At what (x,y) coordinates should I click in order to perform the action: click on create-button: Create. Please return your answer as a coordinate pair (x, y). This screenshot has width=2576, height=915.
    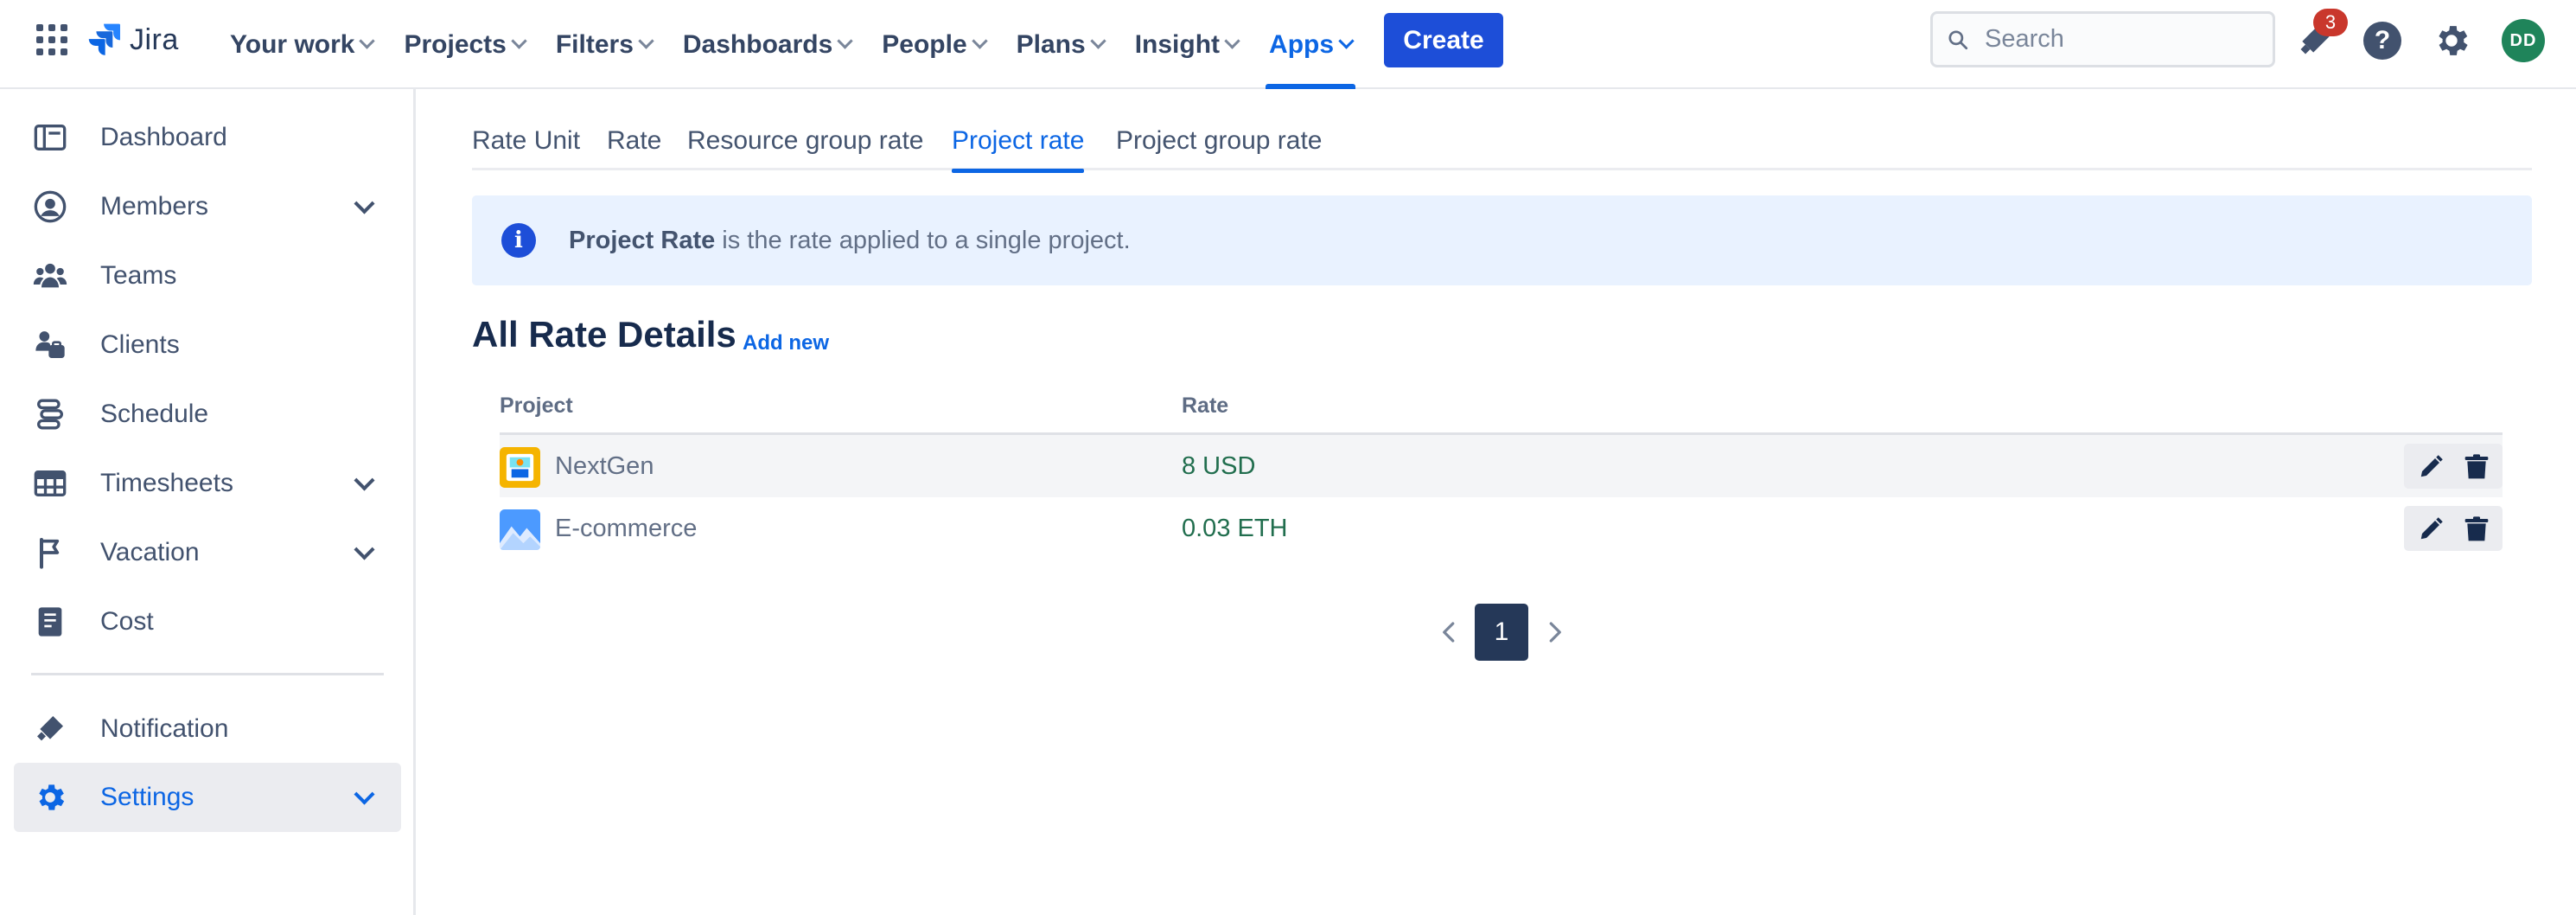
    Looking at the image, I should click on (1443, 40).